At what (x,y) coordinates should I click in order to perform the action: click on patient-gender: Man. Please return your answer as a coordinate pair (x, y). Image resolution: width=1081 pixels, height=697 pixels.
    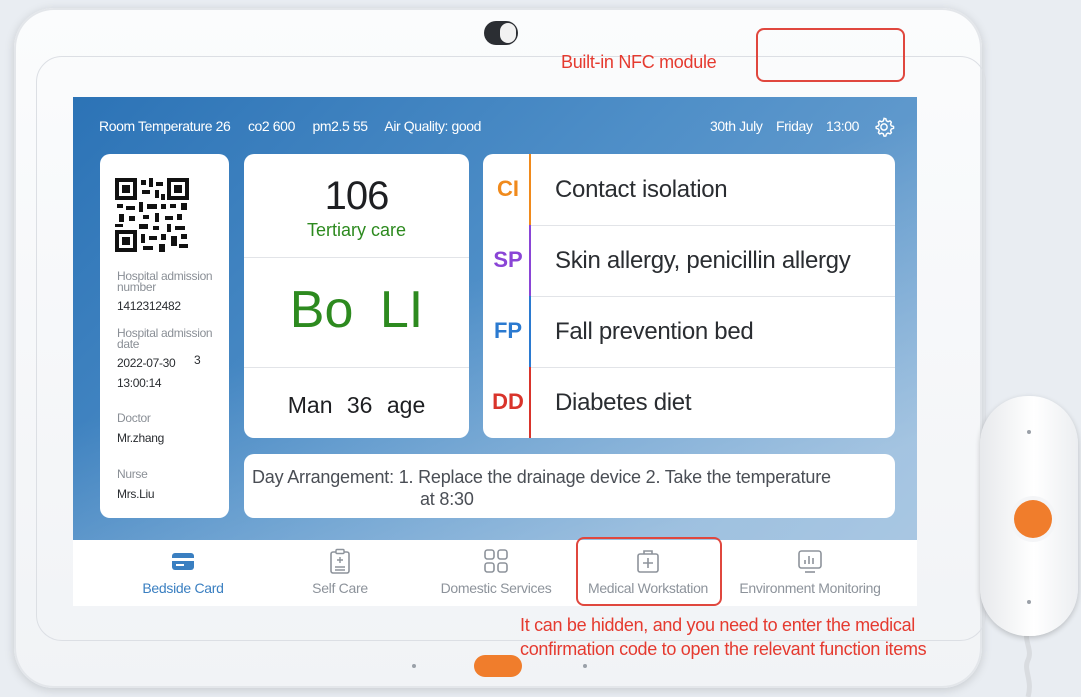
    Looking at the image, I should click on (310, 405).